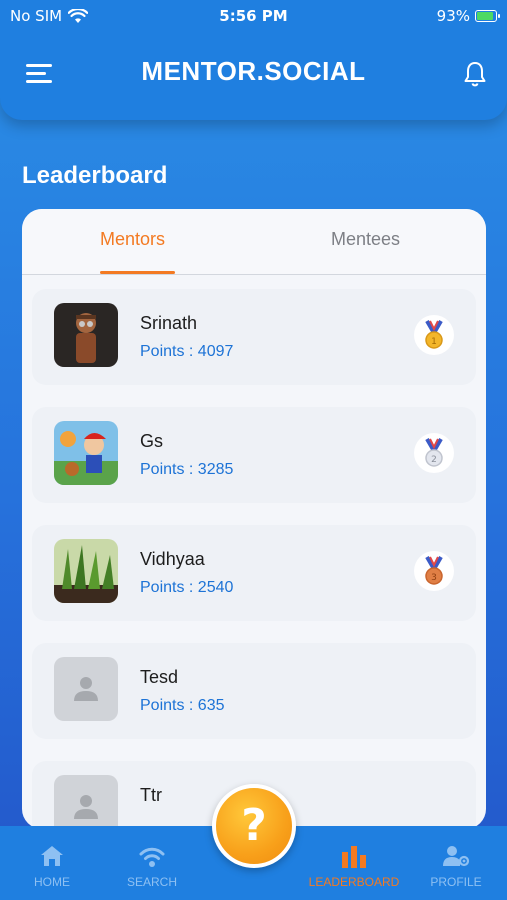 The image size is (507, 900). Describe the element at coordinates (434, 460) in the screenshot. I see `svg-text: 2` at that location.